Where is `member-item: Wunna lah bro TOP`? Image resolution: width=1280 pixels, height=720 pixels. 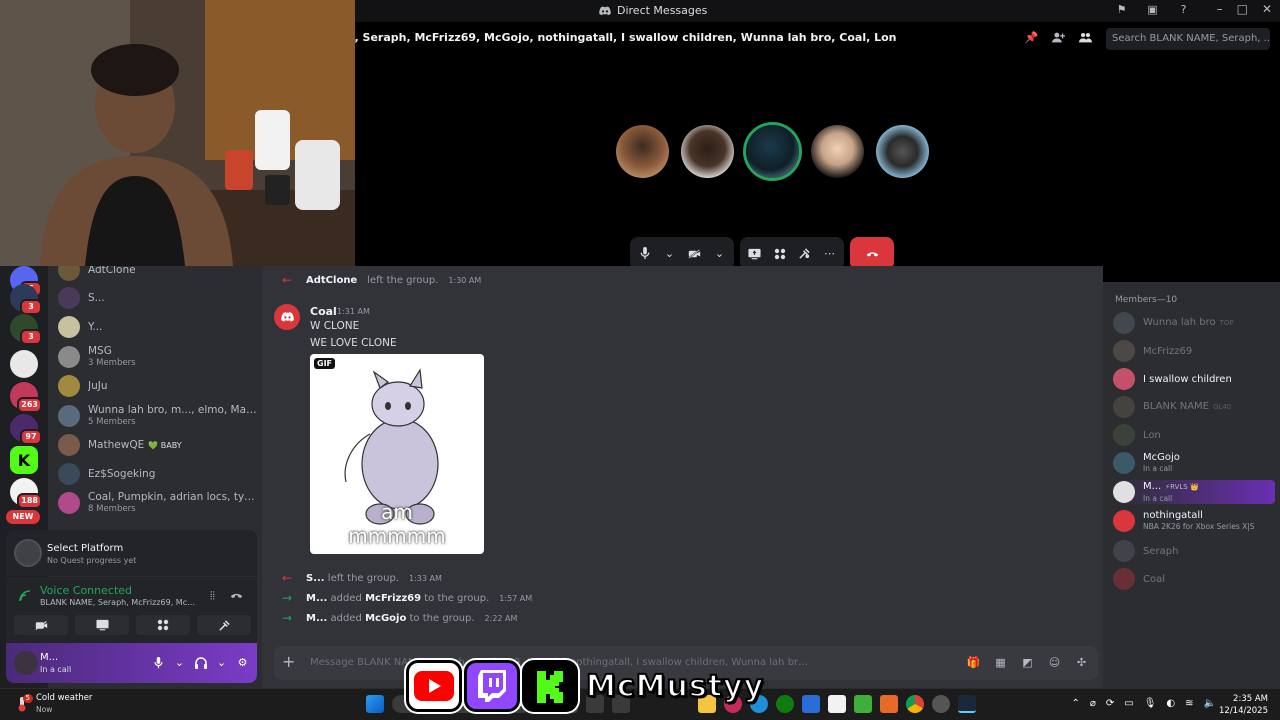
member-item: Wunna lah bro TOP is located at coordinates (1194, 323).